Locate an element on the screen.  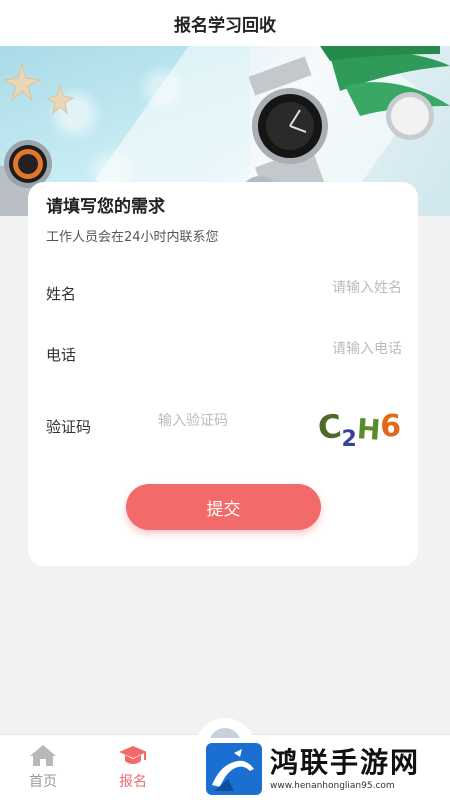
tab-home: 首页 is located at coordinates (43, 767).